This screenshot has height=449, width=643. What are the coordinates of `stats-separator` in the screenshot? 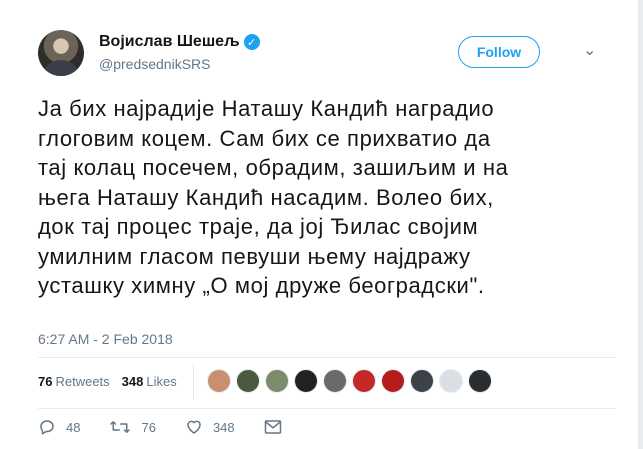 It's located at (193, 382).